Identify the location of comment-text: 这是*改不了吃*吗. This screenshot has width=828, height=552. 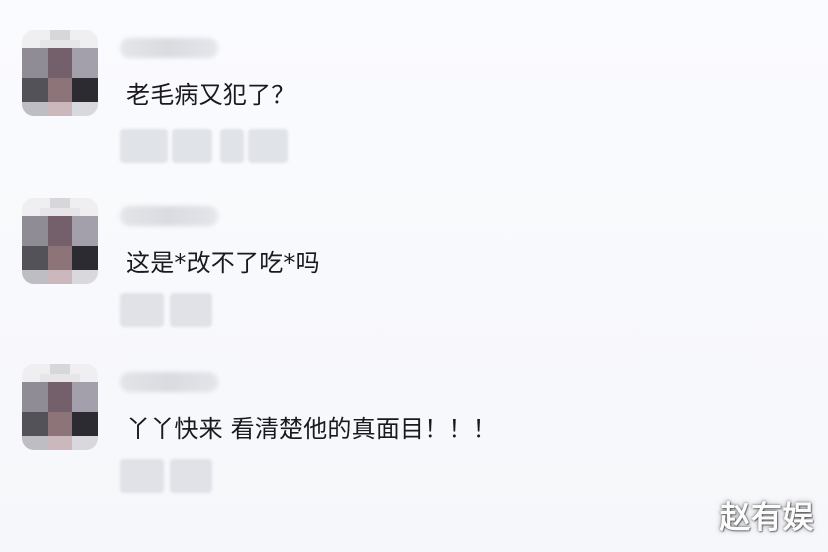
(223, 263).